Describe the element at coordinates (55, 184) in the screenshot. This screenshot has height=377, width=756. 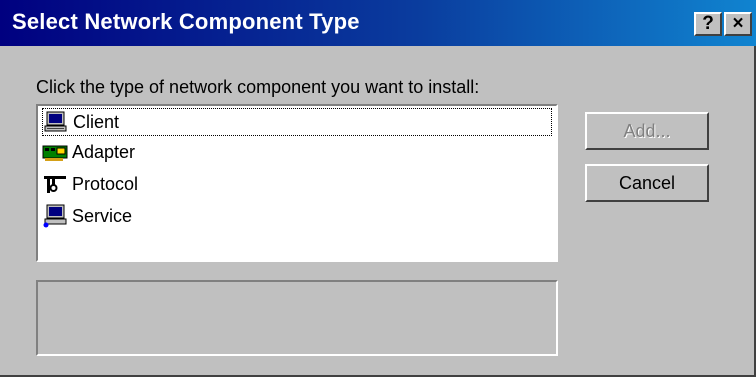
I see `protocol-icon` at that location.